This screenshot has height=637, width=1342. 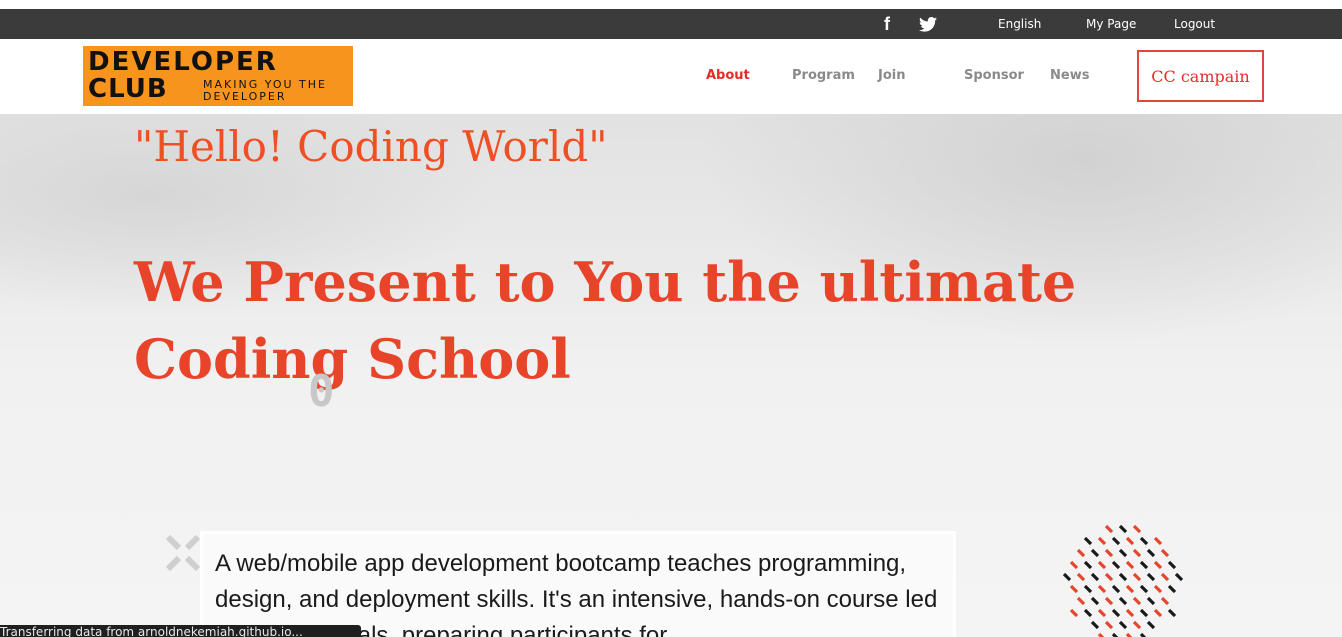 What do you see at coordinates (891, 75) in the screenshot?
I see `nav-join: Join` at bounding box center [891, 75].